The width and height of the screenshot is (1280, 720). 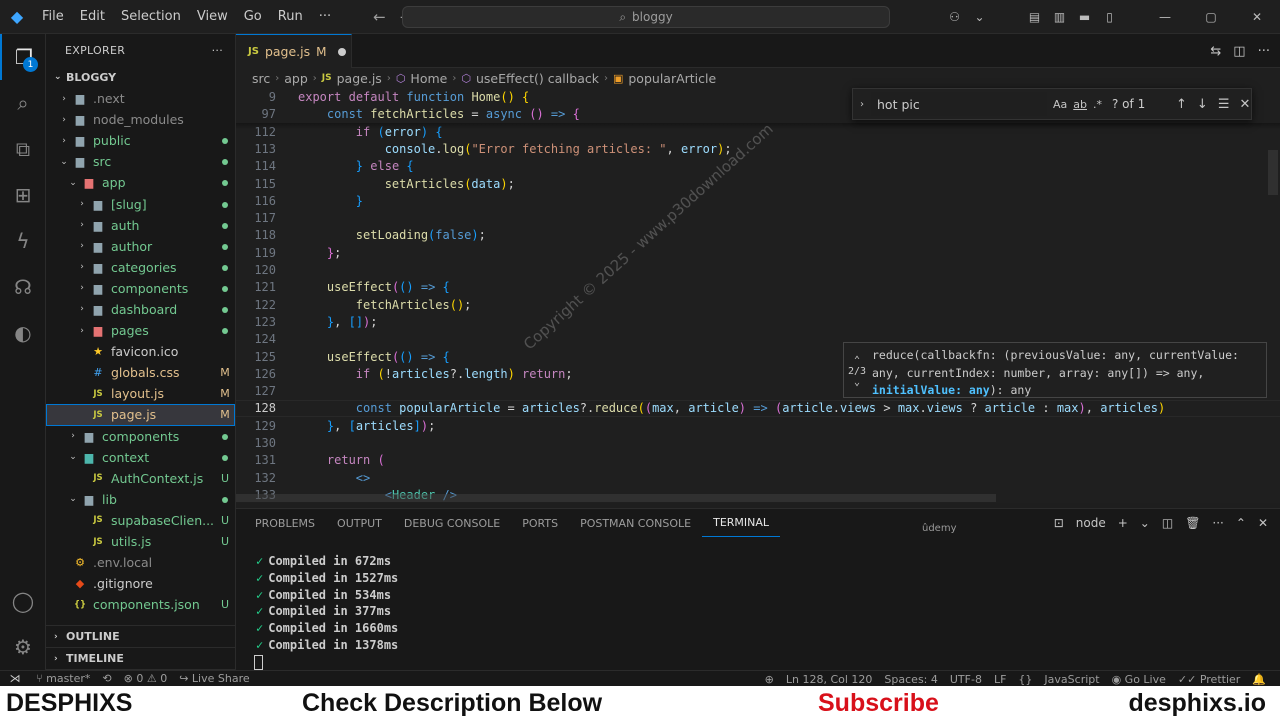 What do you see at coordinates (1215, 51) in the screenshot?
I see `compare-changes-icon: ⇆` at bounding box center [1215, 51].